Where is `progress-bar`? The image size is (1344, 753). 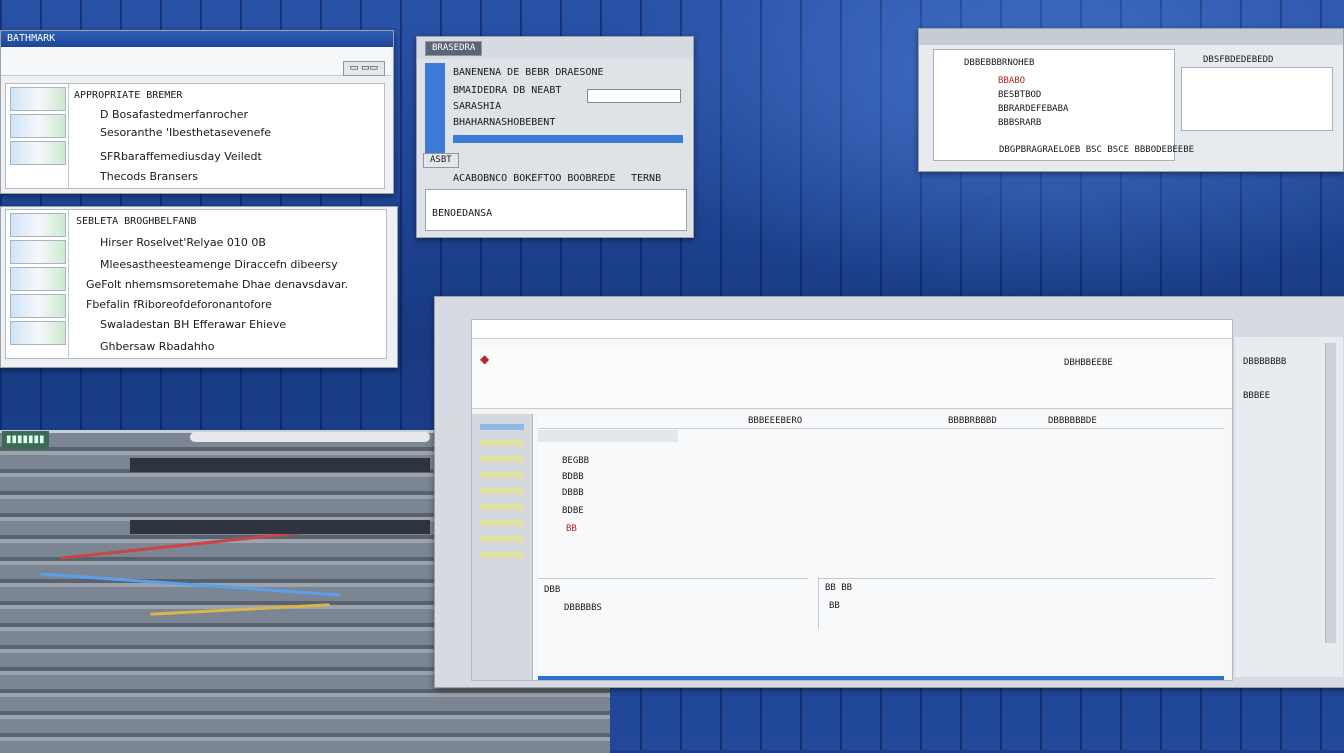
progress-bar is located at coordinates (568, 139).